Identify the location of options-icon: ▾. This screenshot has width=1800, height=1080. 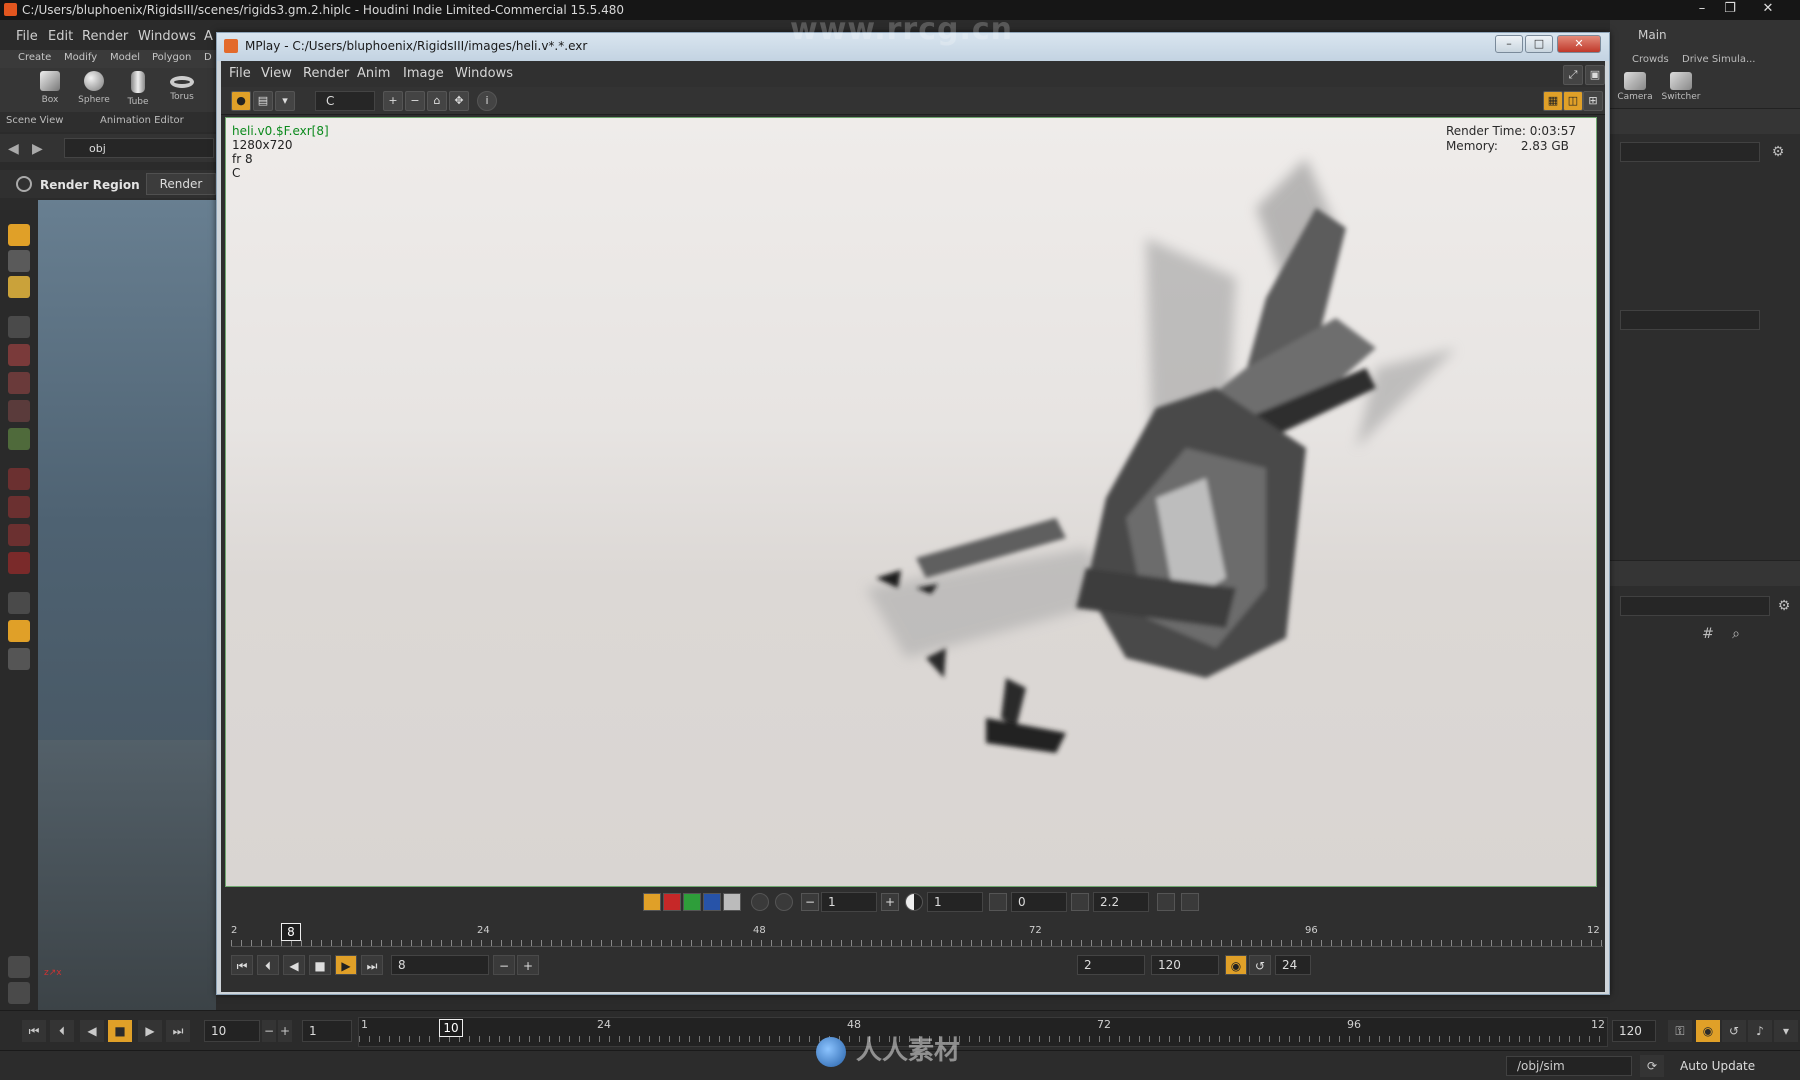
(1786, 1031).